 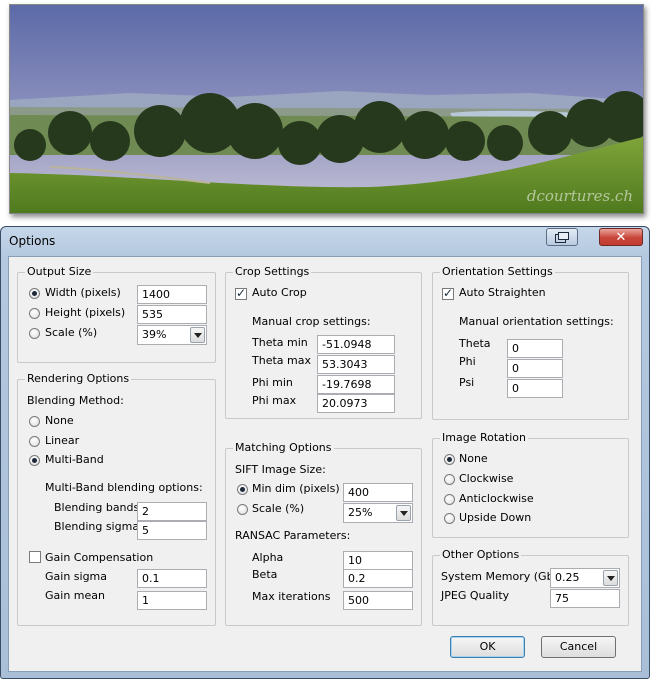 I want to click on manual-crop-label: Manual crop settings:, so click(x=311, y=321).